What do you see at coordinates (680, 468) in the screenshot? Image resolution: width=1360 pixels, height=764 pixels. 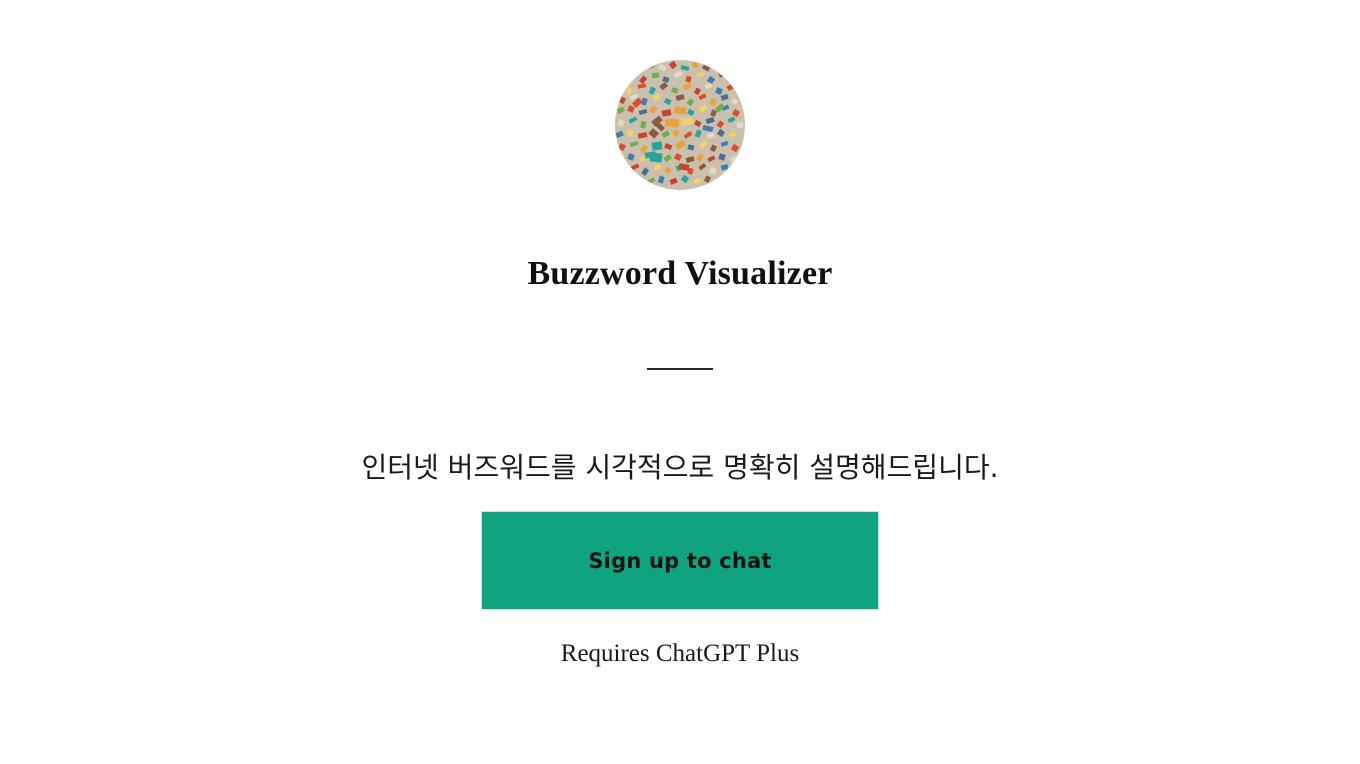 I see `gpt-description: 인터넷 버즈워드를 시각적으로 명확히 설명해드립니다.` at bounding box center [680, 468].